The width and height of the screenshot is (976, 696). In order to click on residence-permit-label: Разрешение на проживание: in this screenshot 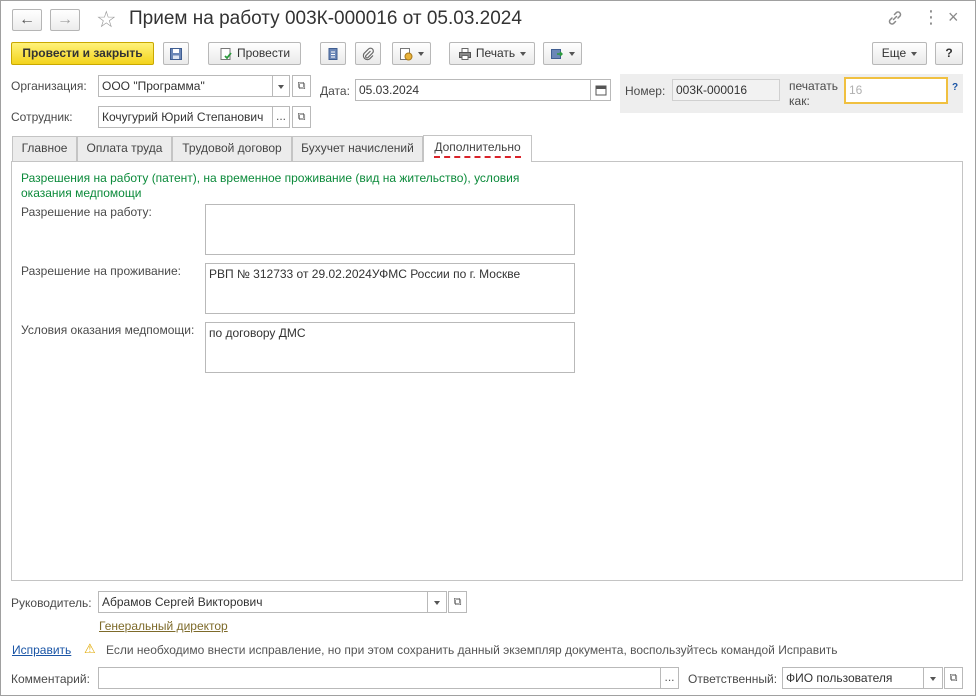, I will do `click(101, 271)`.